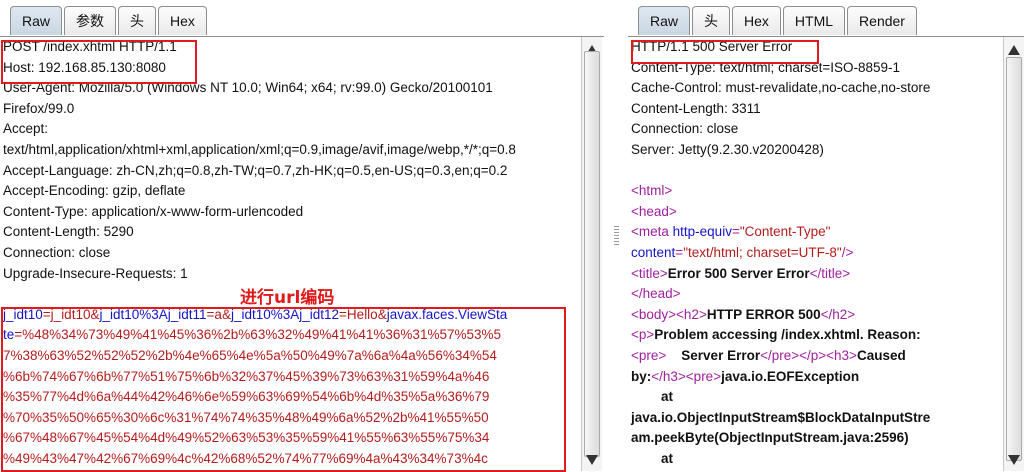 The image size is (1024, 472). I want to click on html-token: Server Error, so click(713, 355).